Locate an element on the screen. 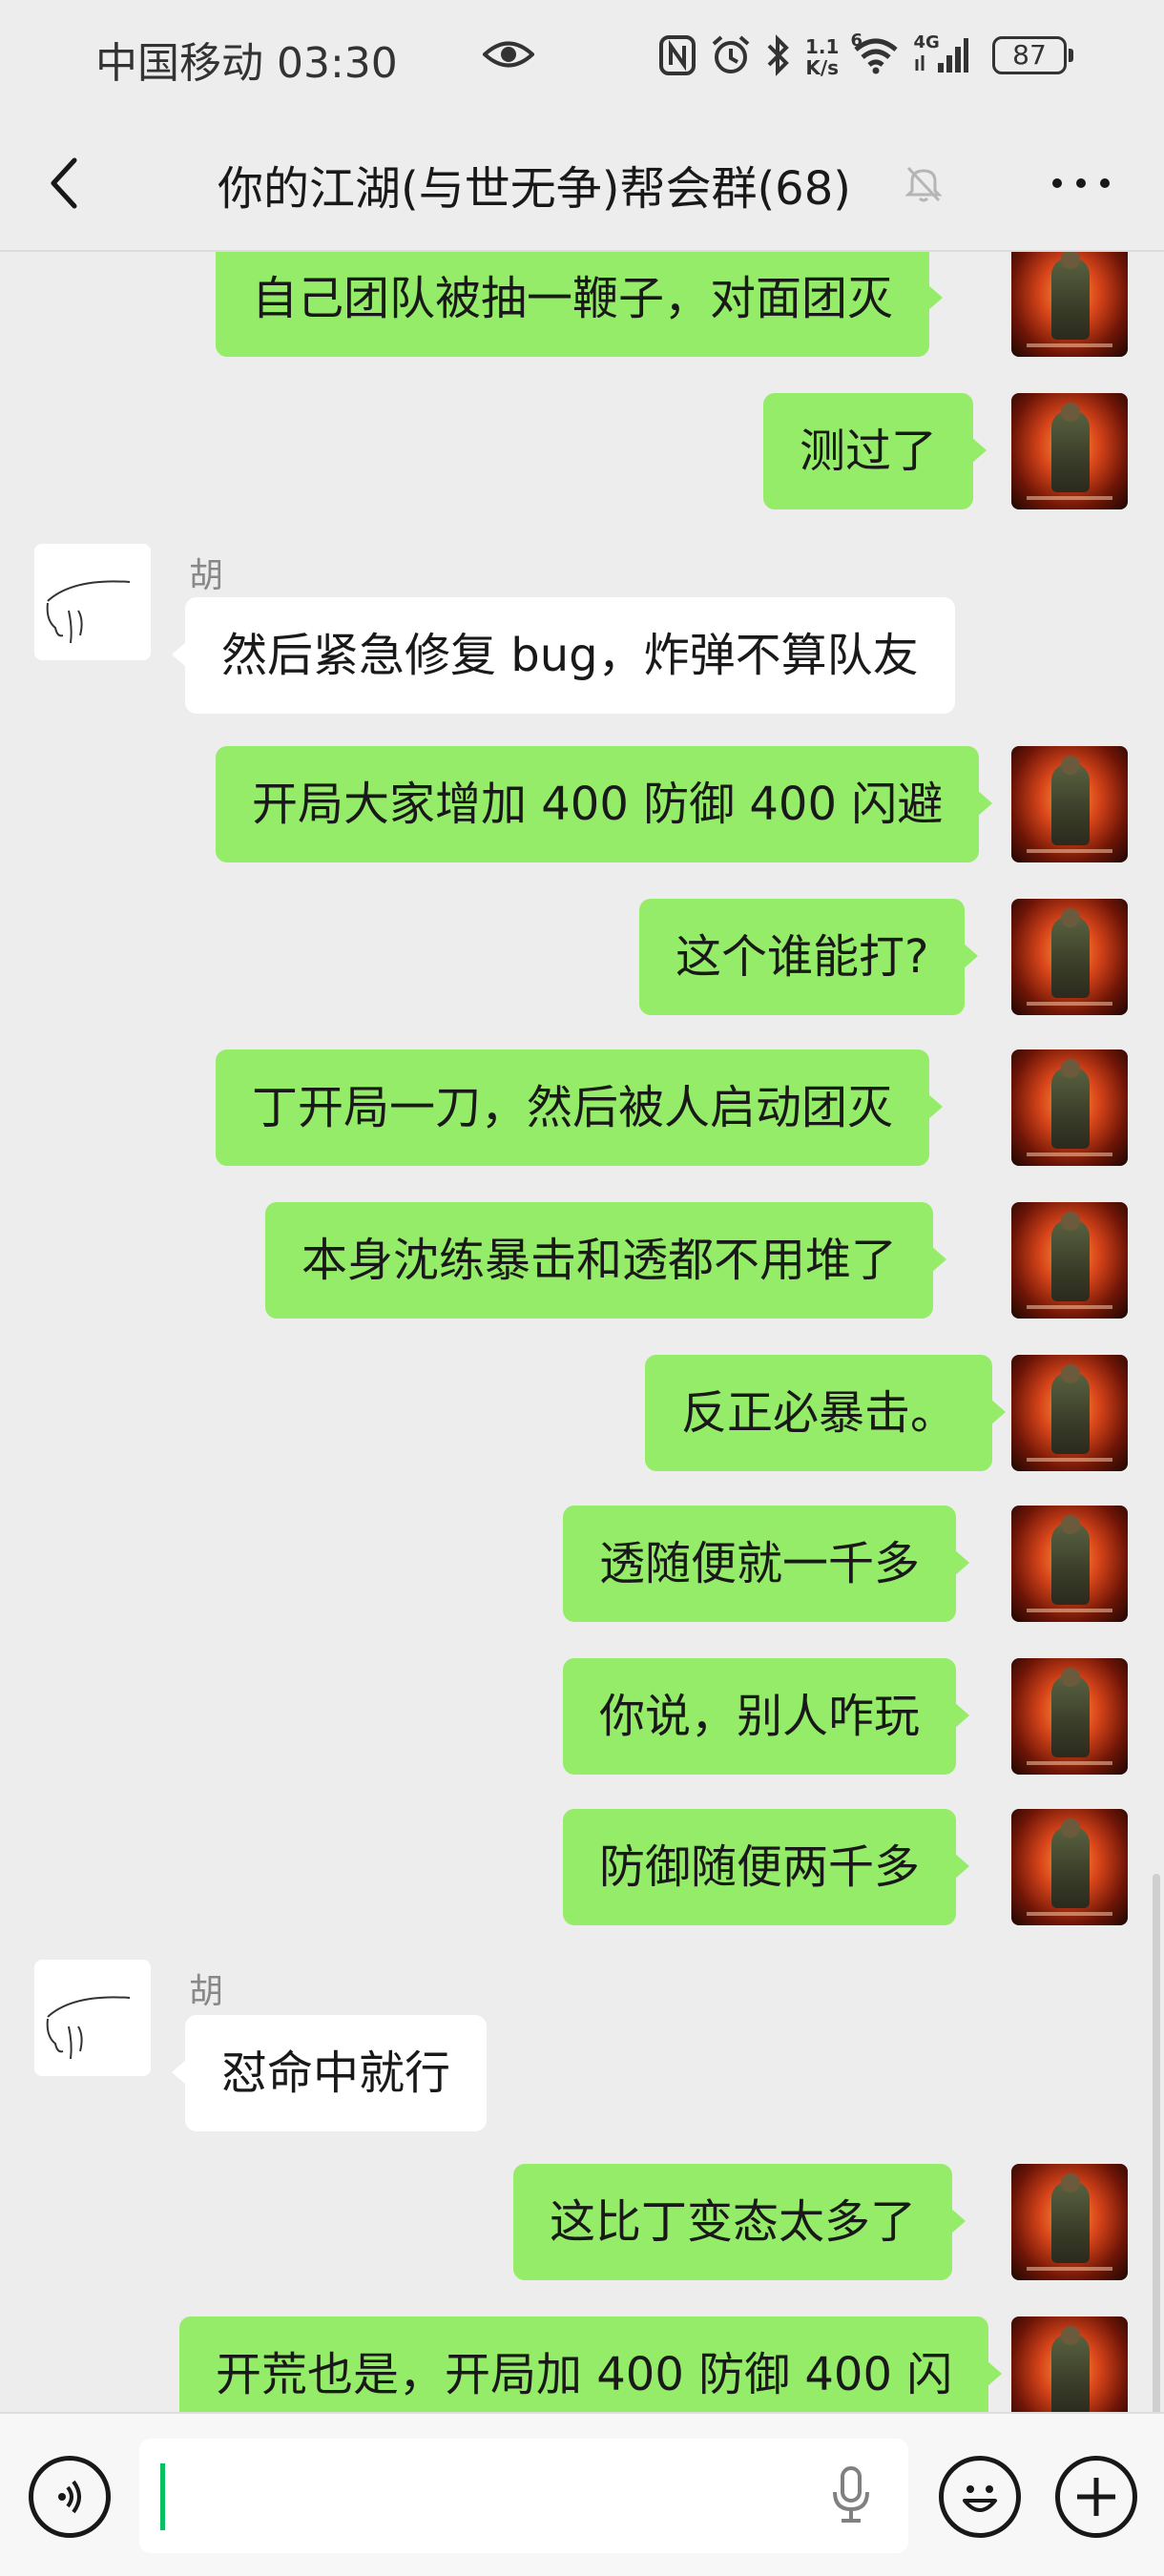 This screenshot has height=2576, width=1164. bluetooth-icon is located at coordinates (778, 57).